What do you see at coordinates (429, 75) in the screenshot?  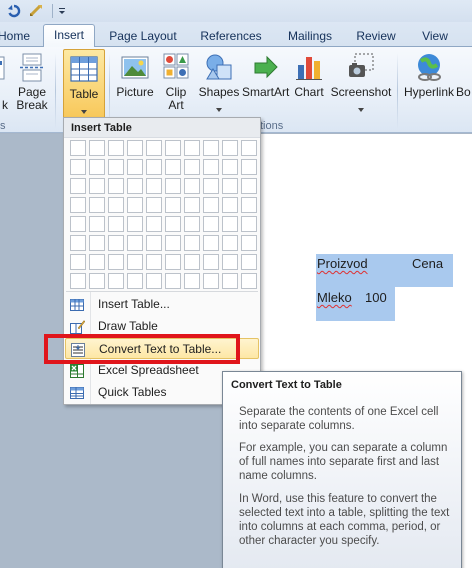 I see `hyperlink-button: Hyperlink` at bounding box center [429, 75].